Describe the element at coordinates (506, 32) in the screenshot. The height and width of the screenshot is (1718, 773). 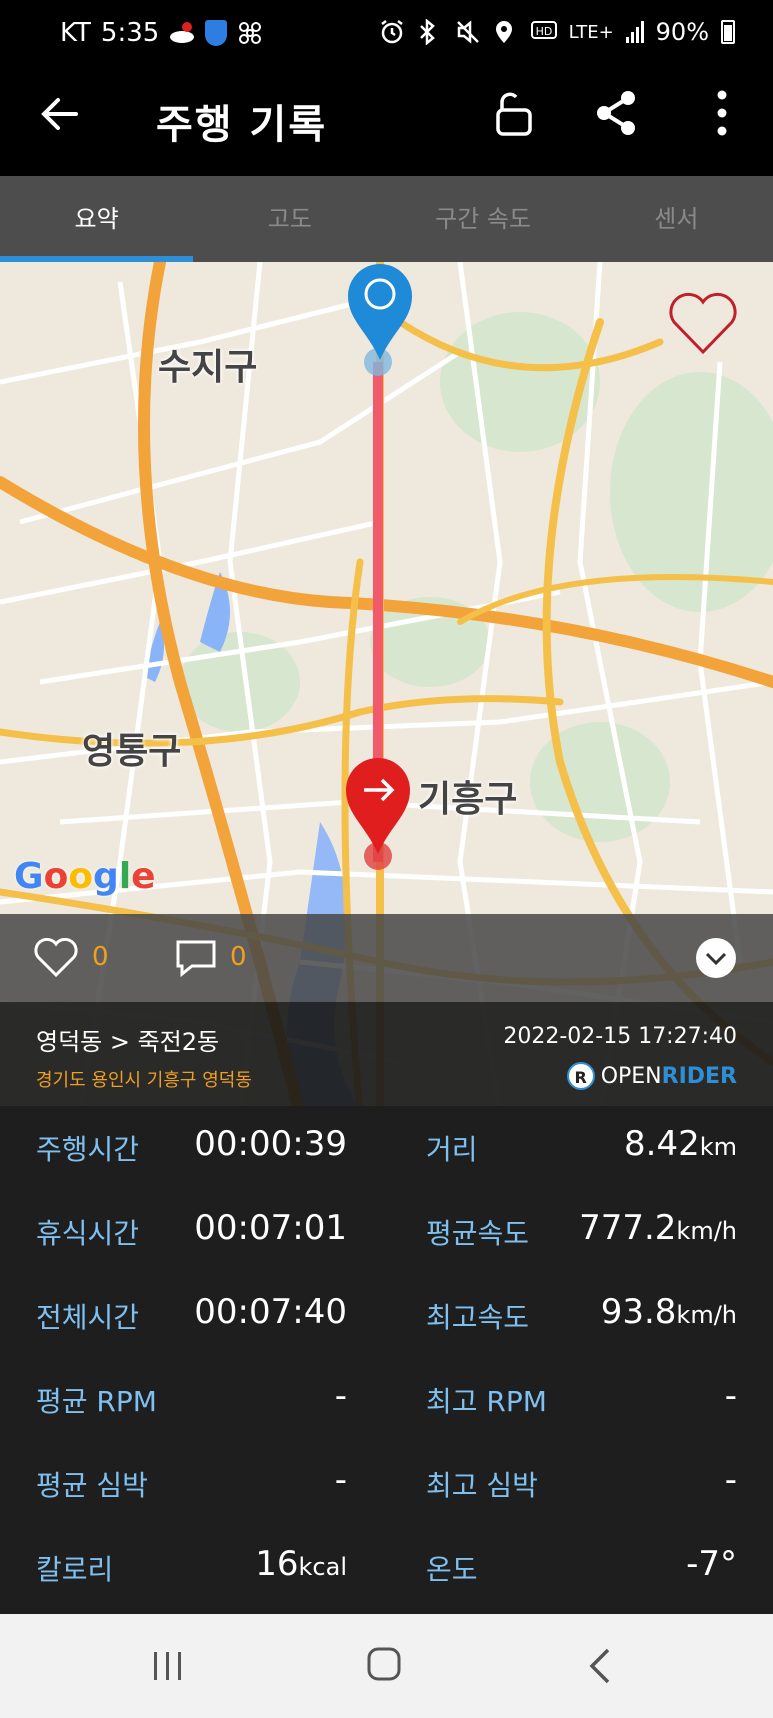
I see `location-icon` at that location.